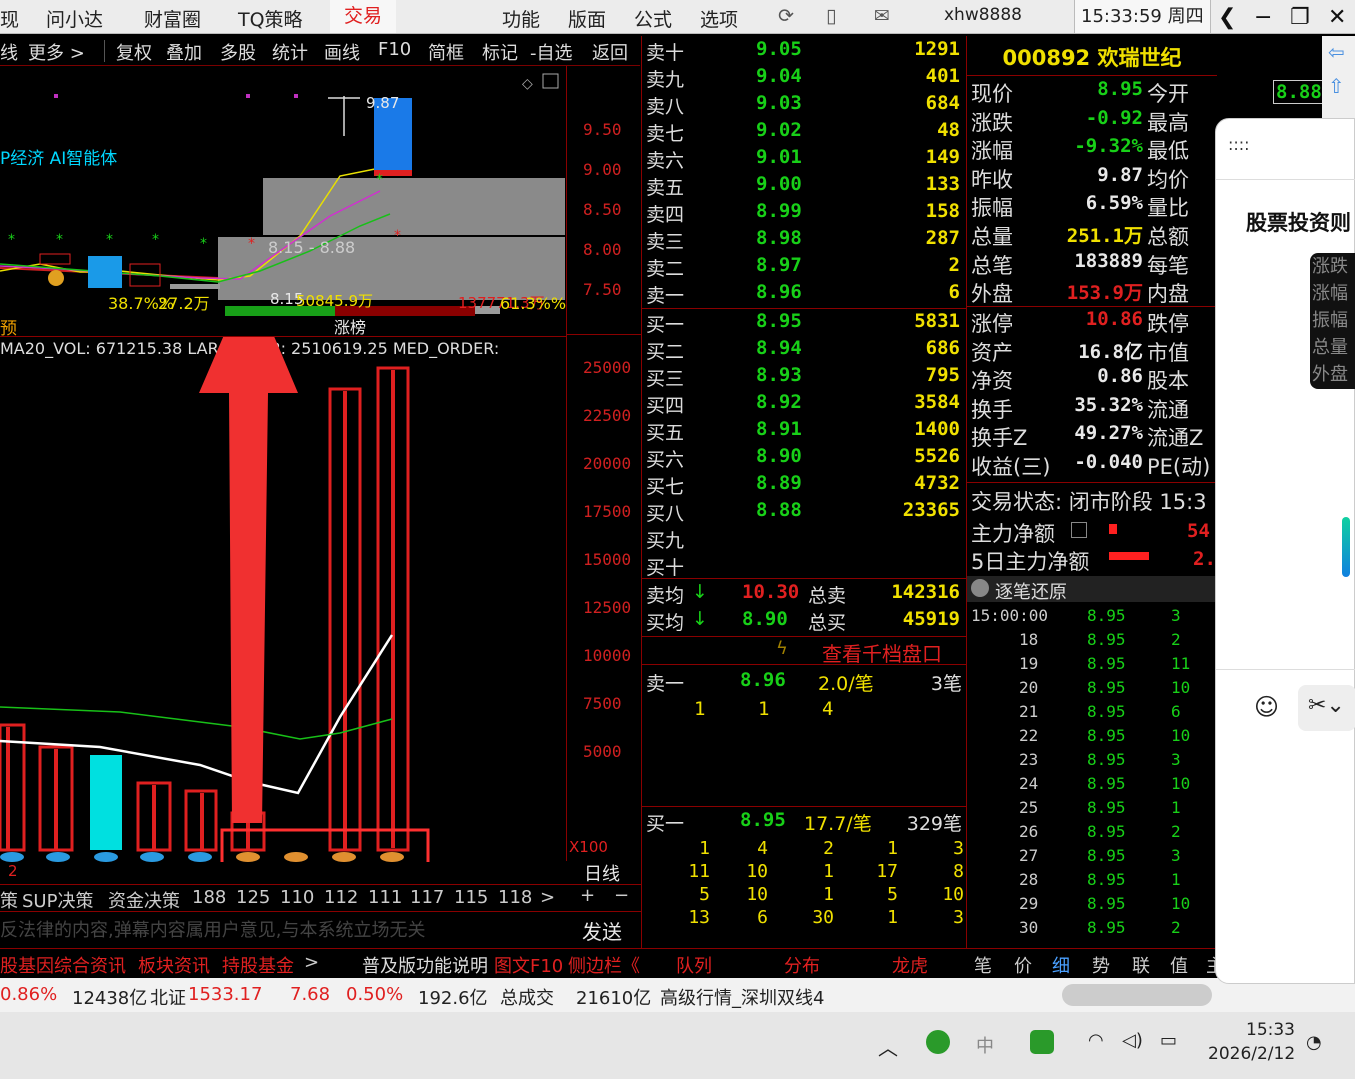 The width and height of the screenshot is (1355, 1079). I want to click on buy-level-row: 买五 8.91 1400, so click(804, 431).